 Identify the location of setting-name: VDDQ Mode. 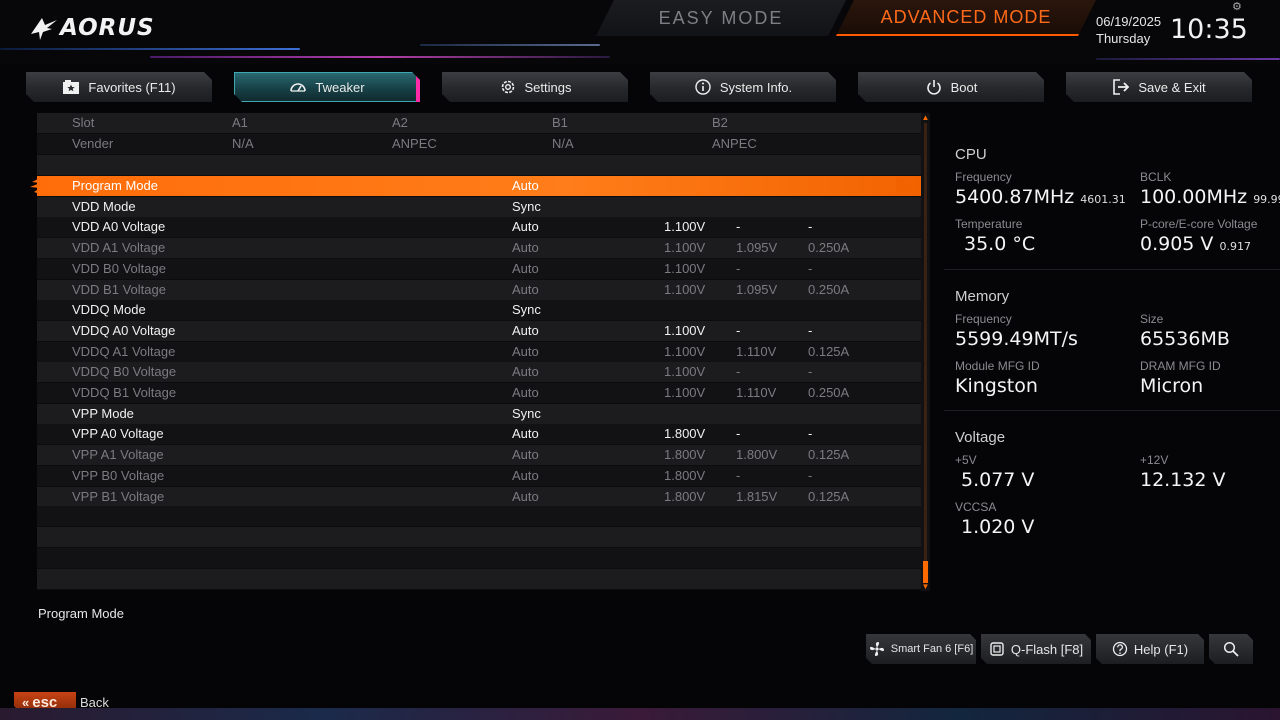
(109, 310).